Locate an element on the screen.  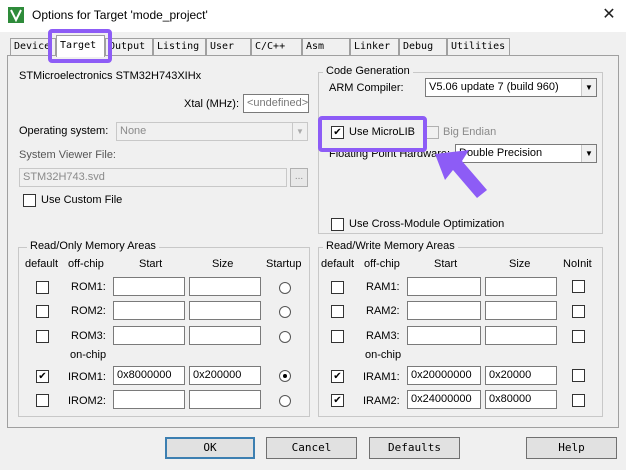
ram2-start-input is located at coordinates (444, 310).